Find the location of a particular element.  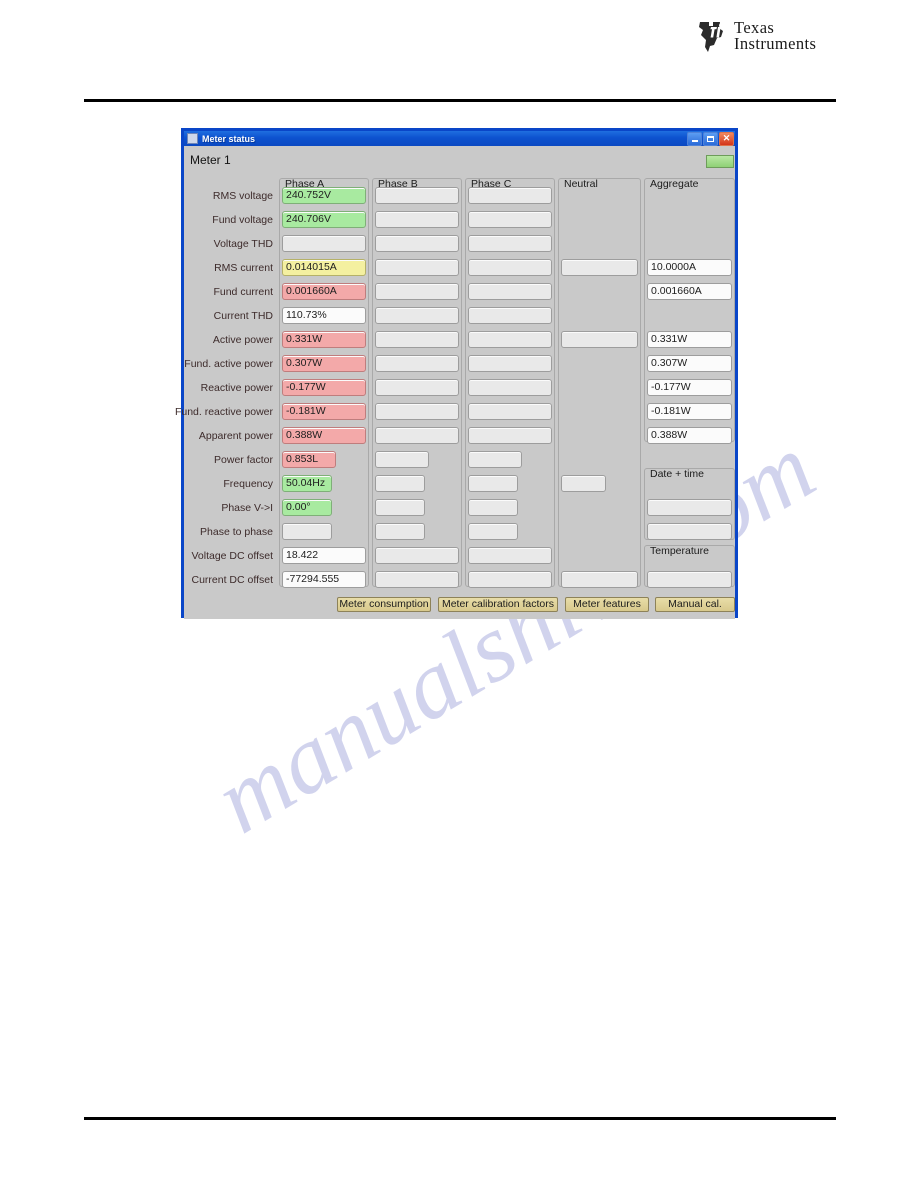

field-phase-a-reactive-power: -0.177W is located at coordinates (324, 387).